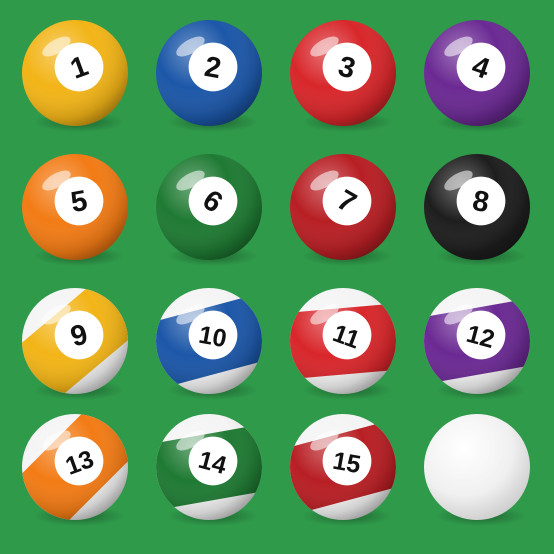  What do you see at coordinates (213, 337) in the screenshot?
I see `ball-number: 10` at bounding box center [213, 337].